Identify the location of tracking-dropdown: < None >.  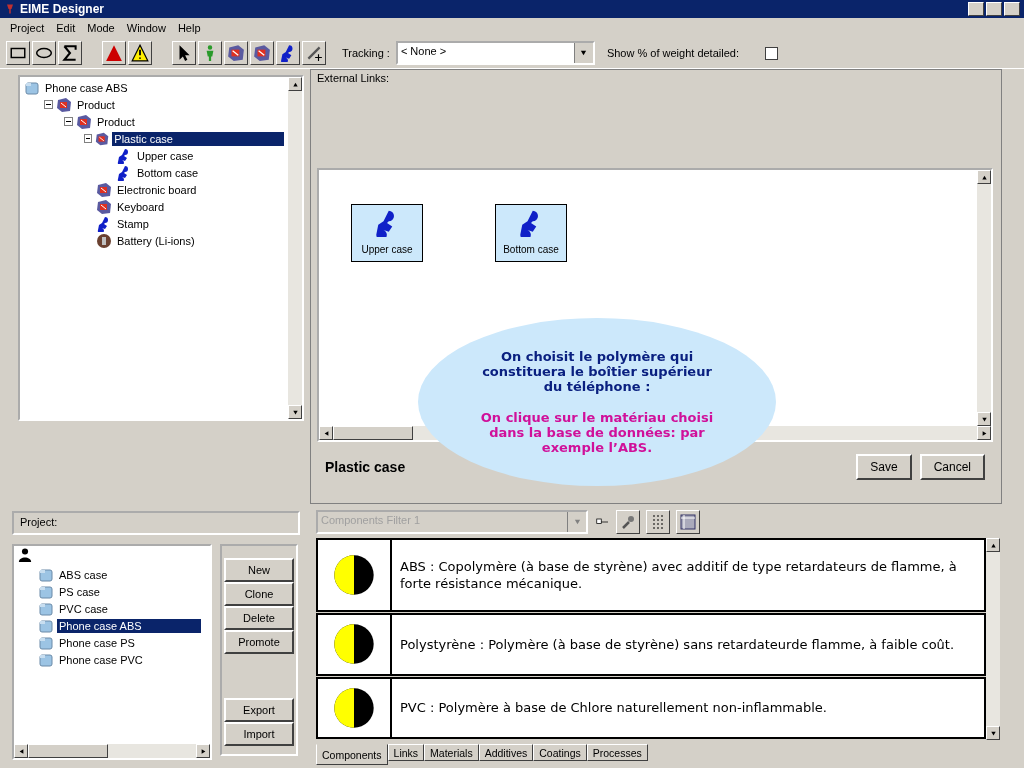
(495, 53).